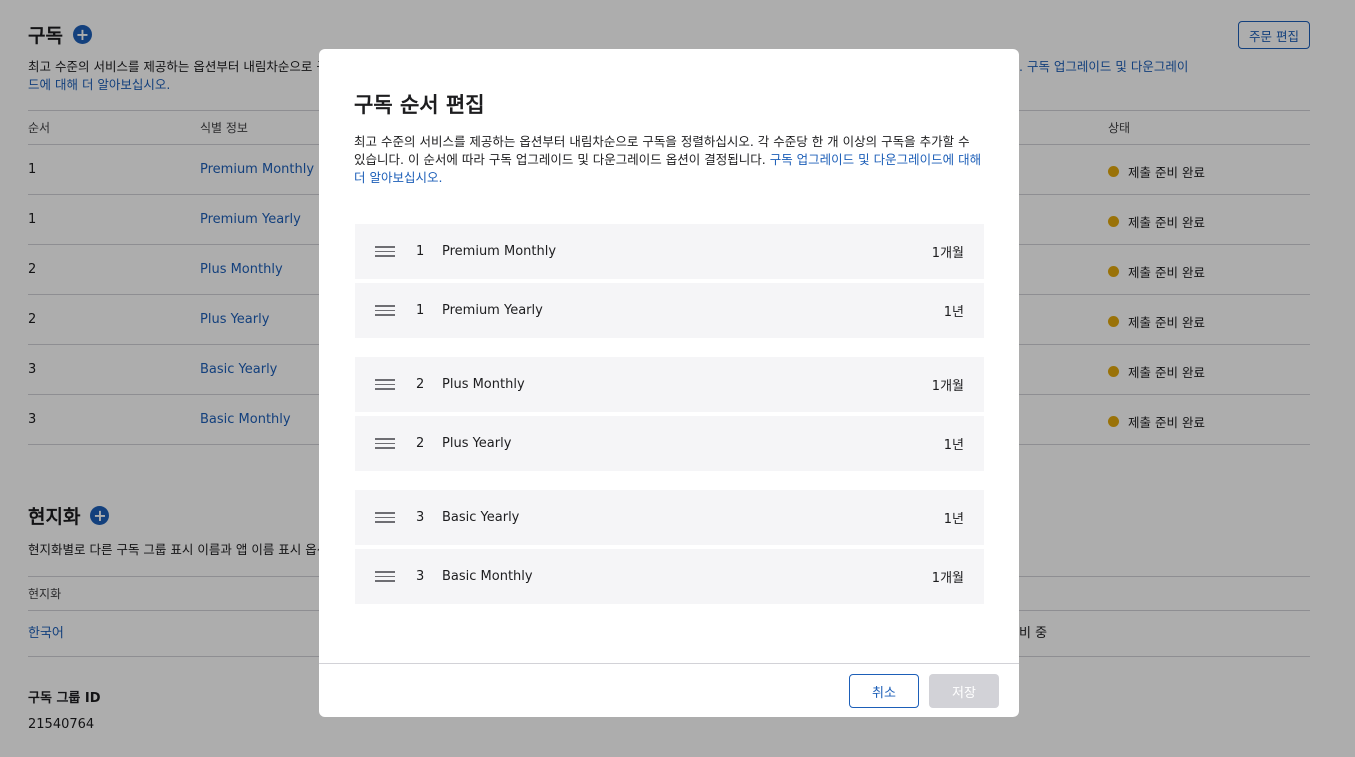 Image resolution: width=1355 pixels, height=757 pixels. I want to click on row-name: Premium Yearly, so click(492, 310).